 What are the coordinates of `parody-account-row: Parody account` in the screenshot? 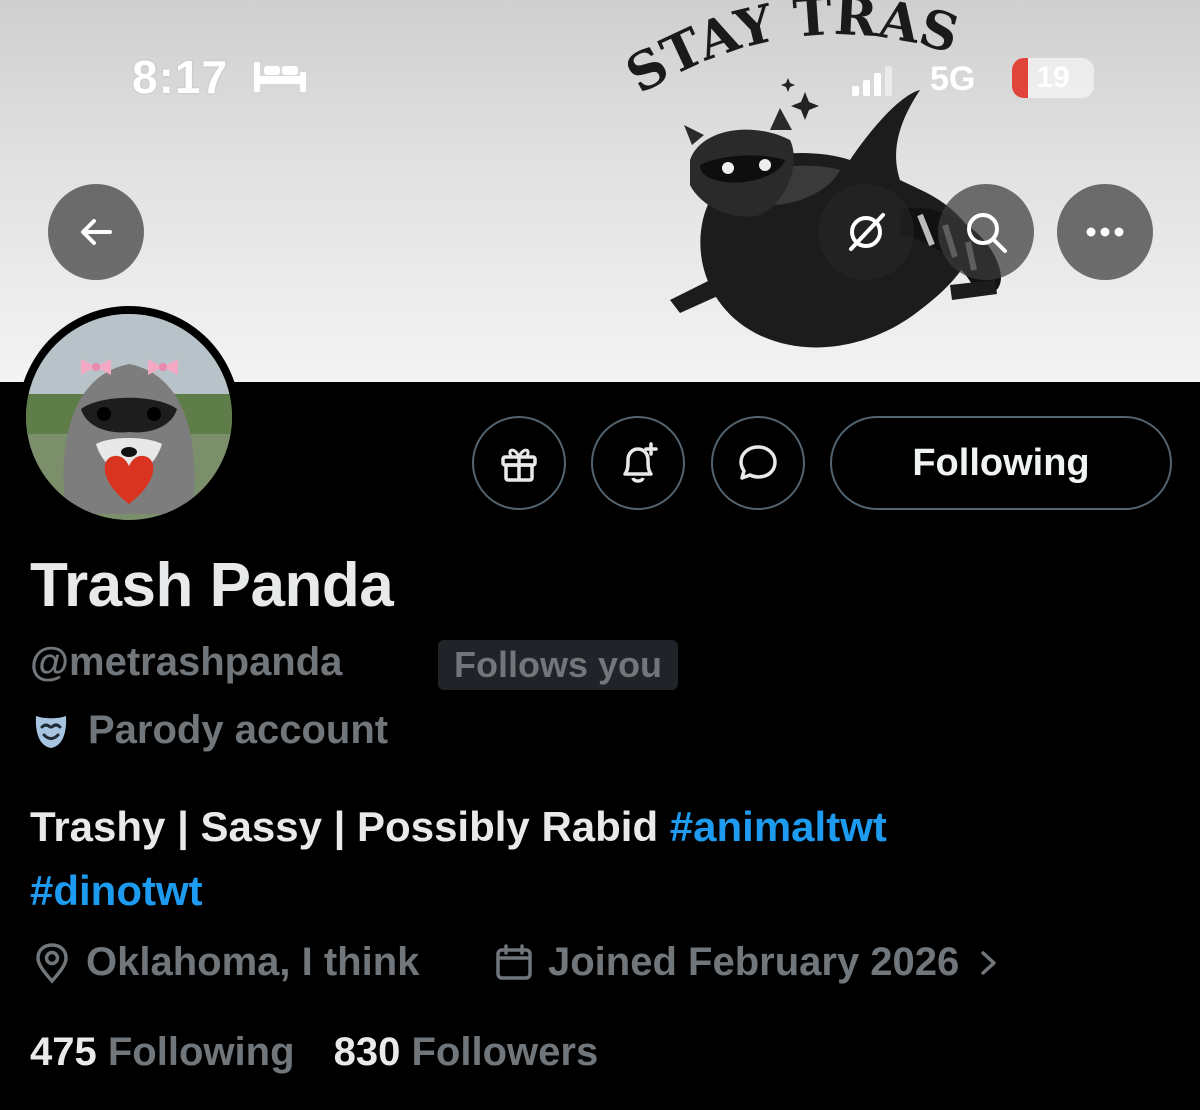 It's located at (209, 730).